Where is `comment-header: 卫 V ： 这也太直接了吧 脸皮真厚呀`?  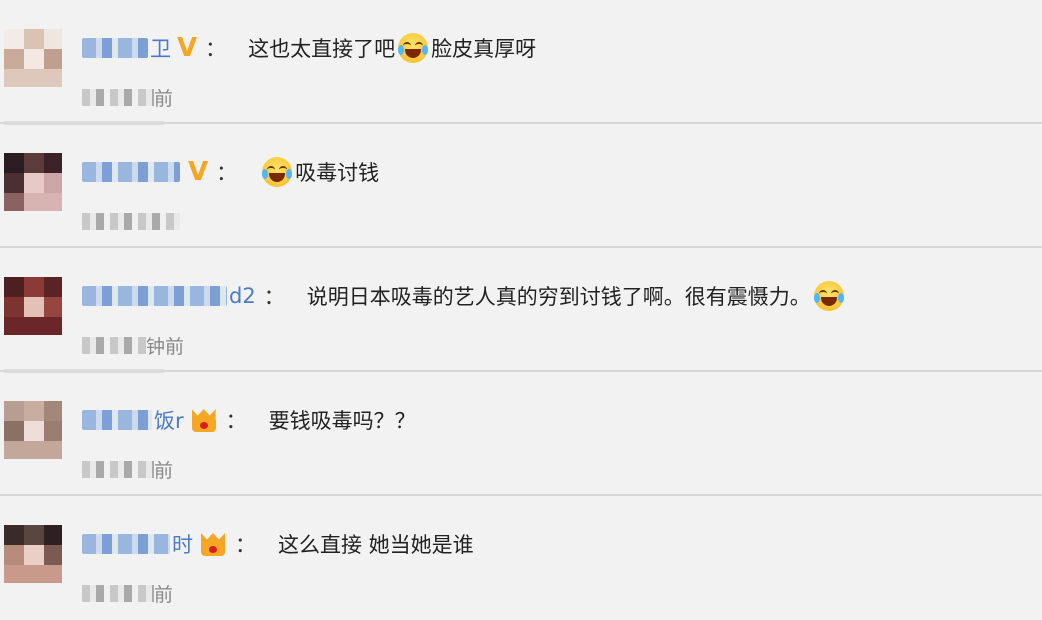 comment-header: 卫 V ： 这也太直接了吧 脸皮真厚呀 is located at coordinates (309, 48).